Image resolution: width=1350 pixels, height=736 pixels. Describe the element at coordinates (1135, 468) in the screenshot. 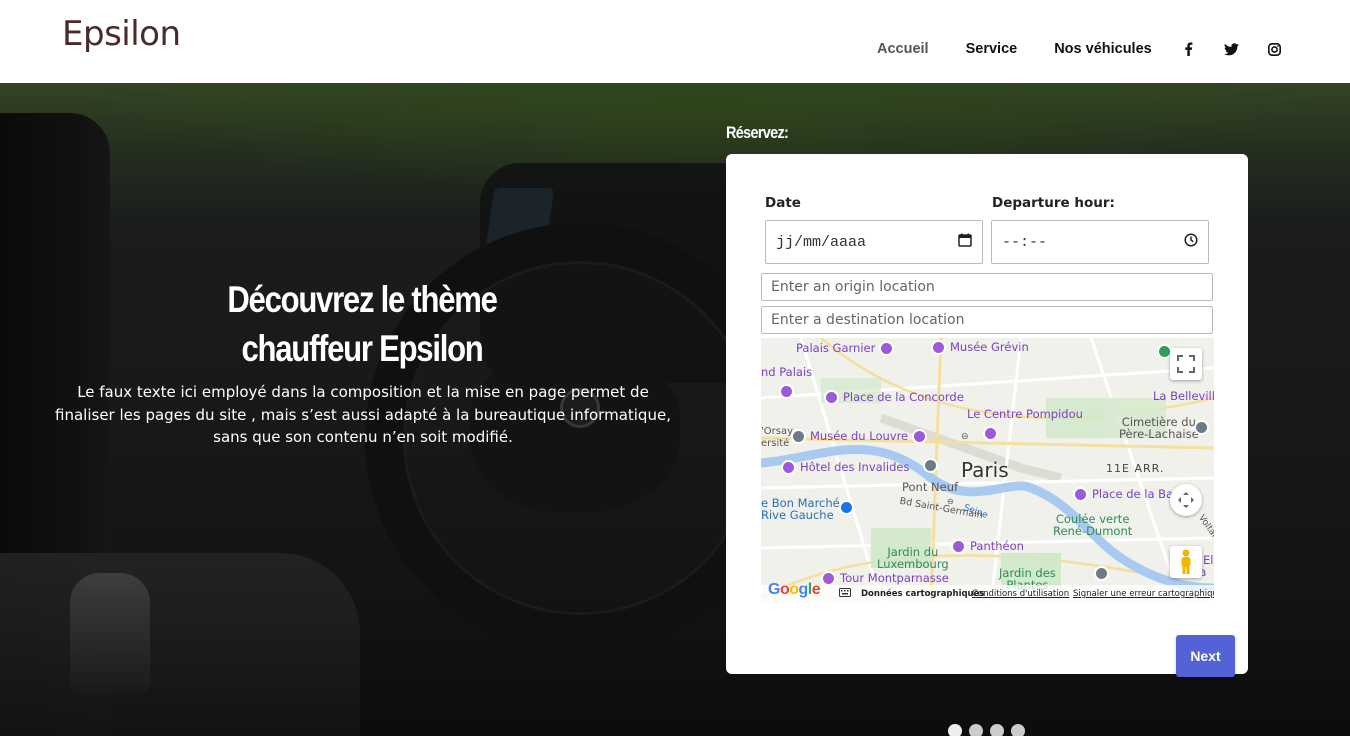

I see `map-district-label: 11E ARR.` at that location.